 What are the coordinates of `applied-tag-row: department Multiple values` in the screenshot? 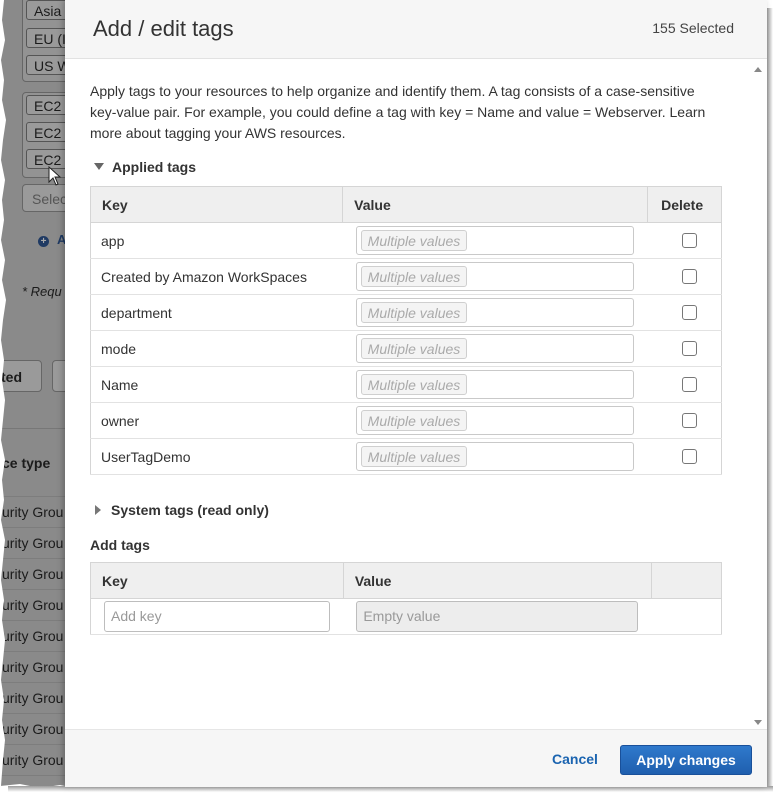 It's located at (405, 312).